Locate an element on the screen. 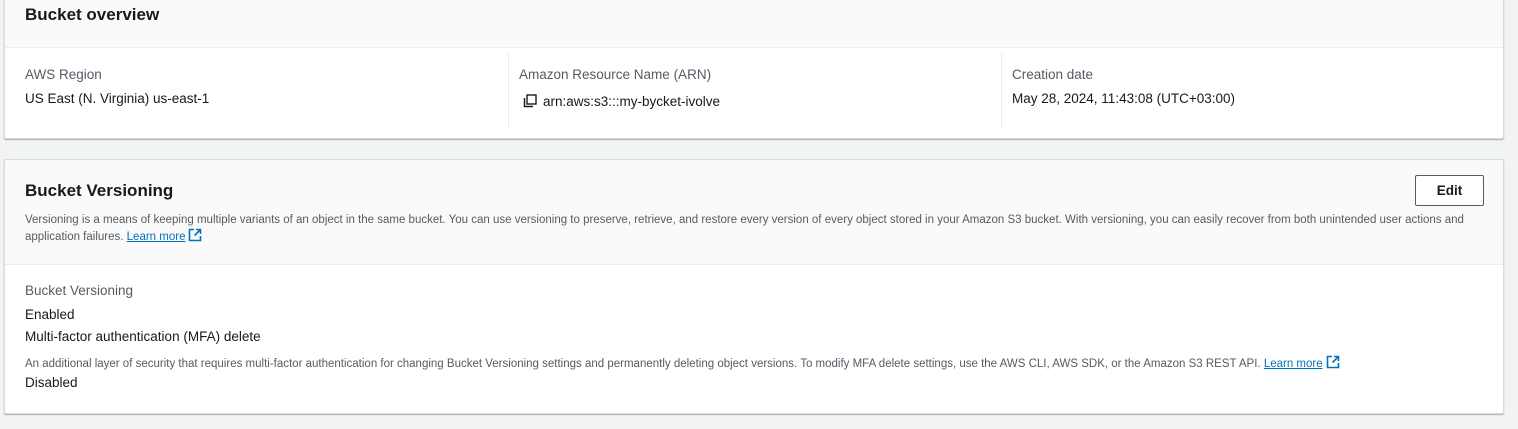 This screenshot has height=429, width=1518. mfa-learn-more-link-label: Learn more is located at coordinates (1293, 364).